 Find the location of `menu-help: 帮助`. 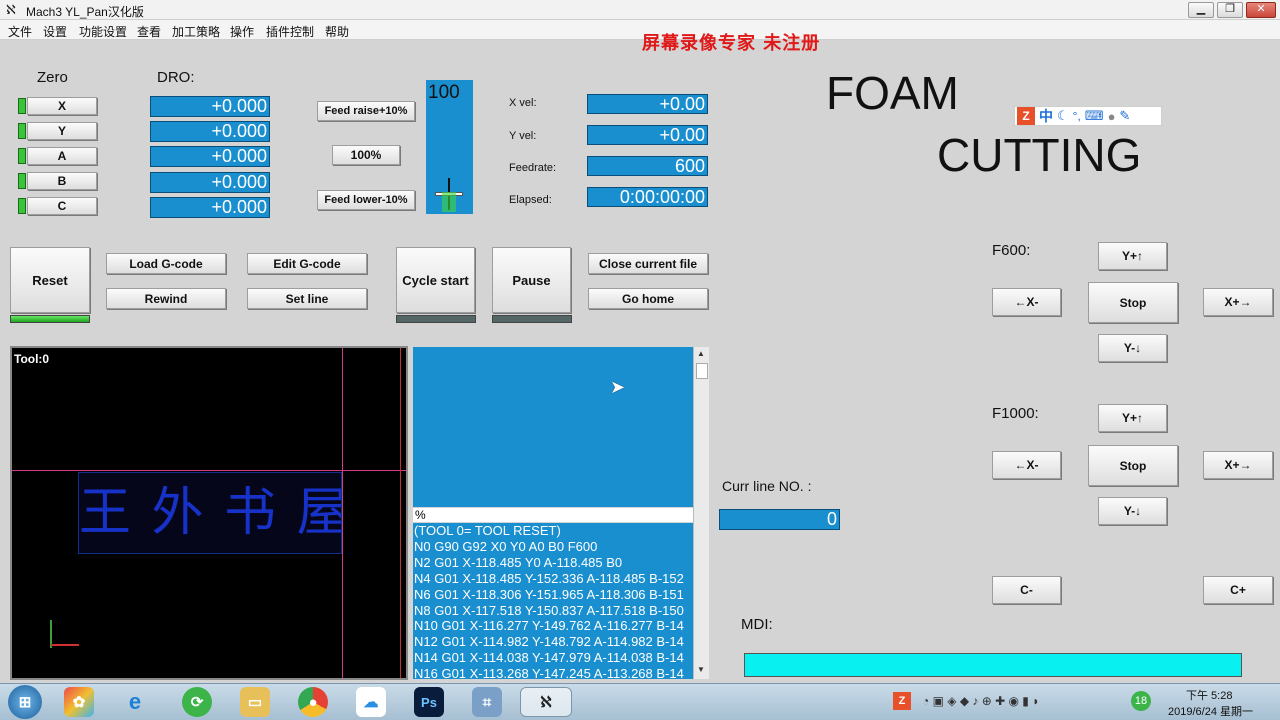

menu-help: 帮助 is located at coordinates (337, 31).